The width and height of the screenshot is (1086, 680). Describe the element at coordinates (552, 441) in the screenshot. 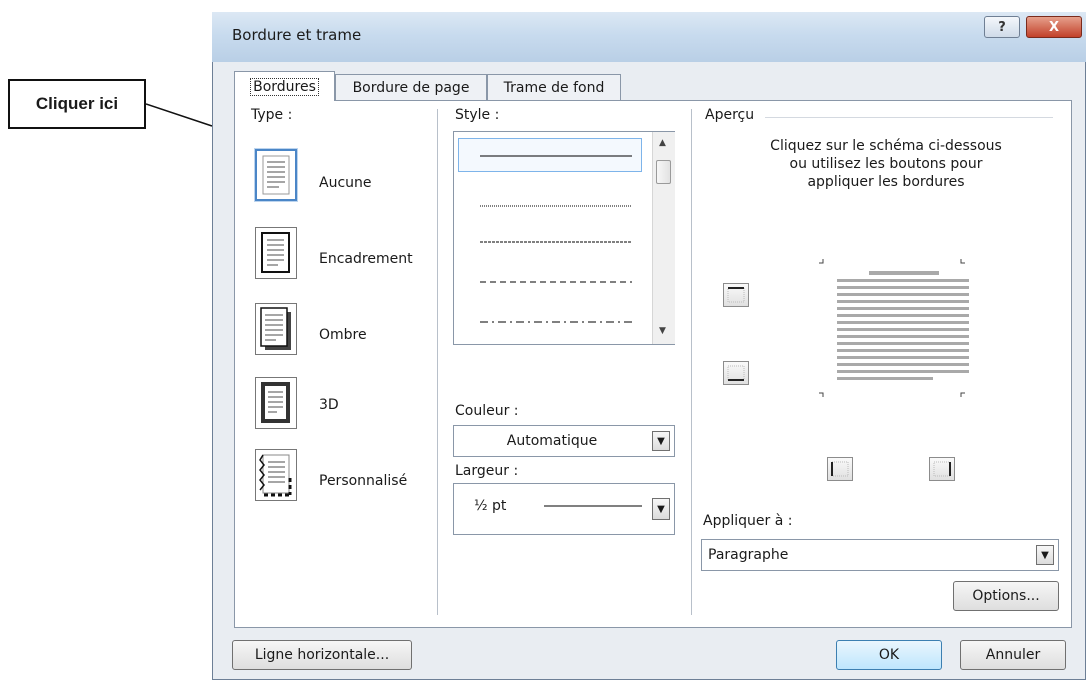

I see `color-value: Automatique` at that location.